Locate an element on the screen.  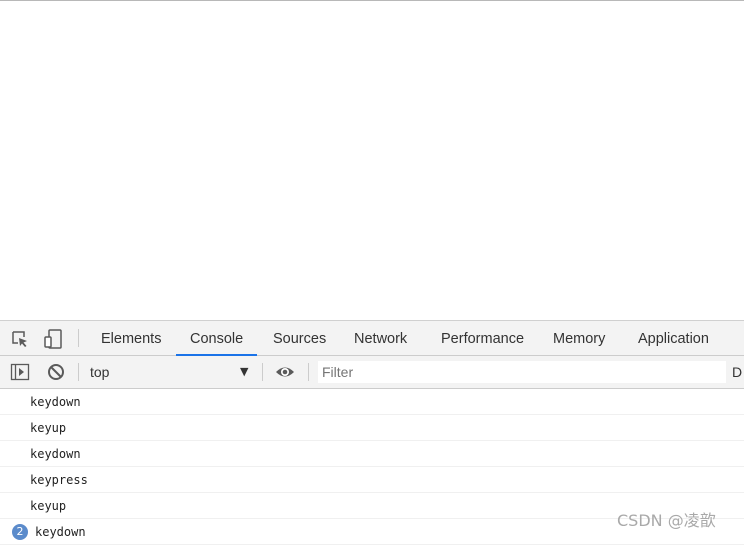
tab-sources: Sources is located at coordinates (299, 338).